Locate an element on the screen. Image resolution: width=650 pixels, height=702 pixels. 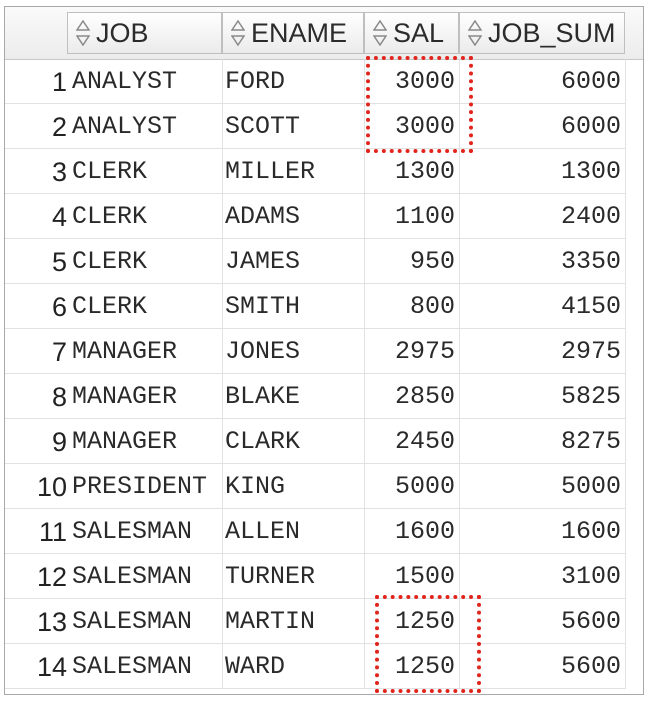
cell-ename: SMITH is located at coordinates (294, 306).